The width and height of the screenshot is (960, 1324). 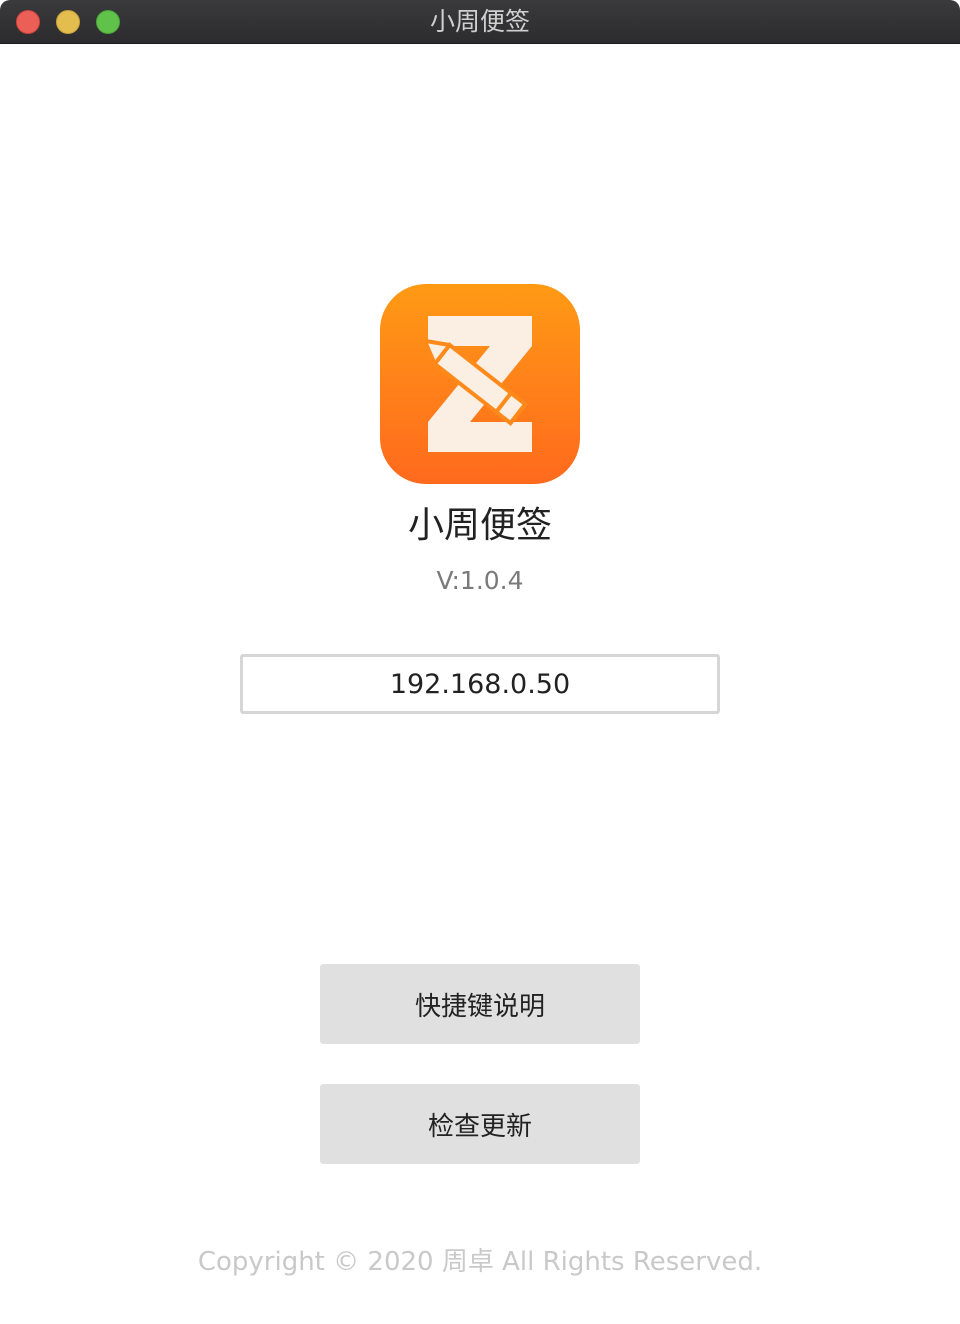 I want to click on z-pencil-logo-icon, so click(x=477, y=384).